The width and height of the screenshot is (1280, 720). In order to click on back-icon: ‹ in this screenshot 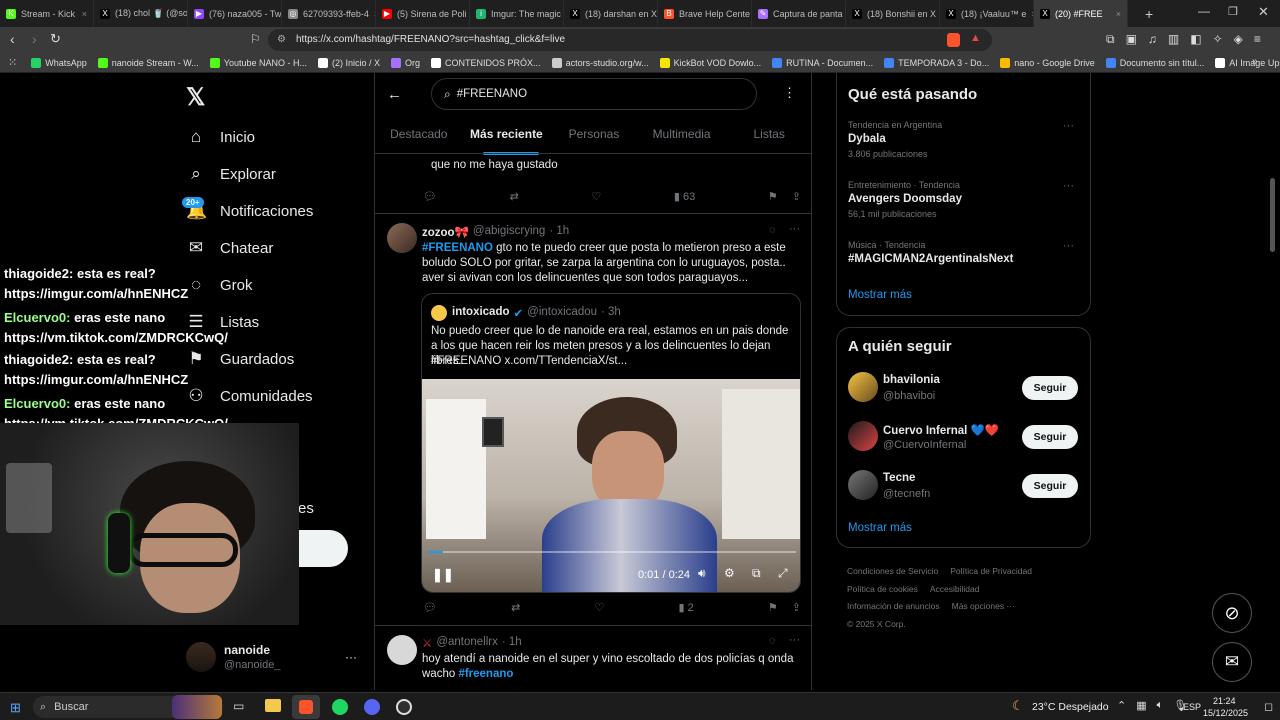, I will do `click(12, 39)`.